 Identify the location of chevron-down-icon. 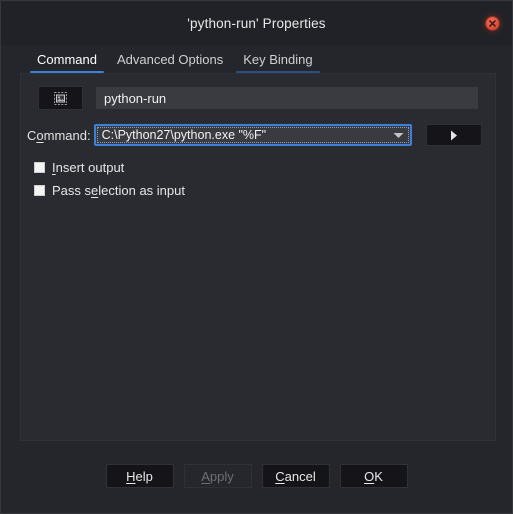
(399, 135).